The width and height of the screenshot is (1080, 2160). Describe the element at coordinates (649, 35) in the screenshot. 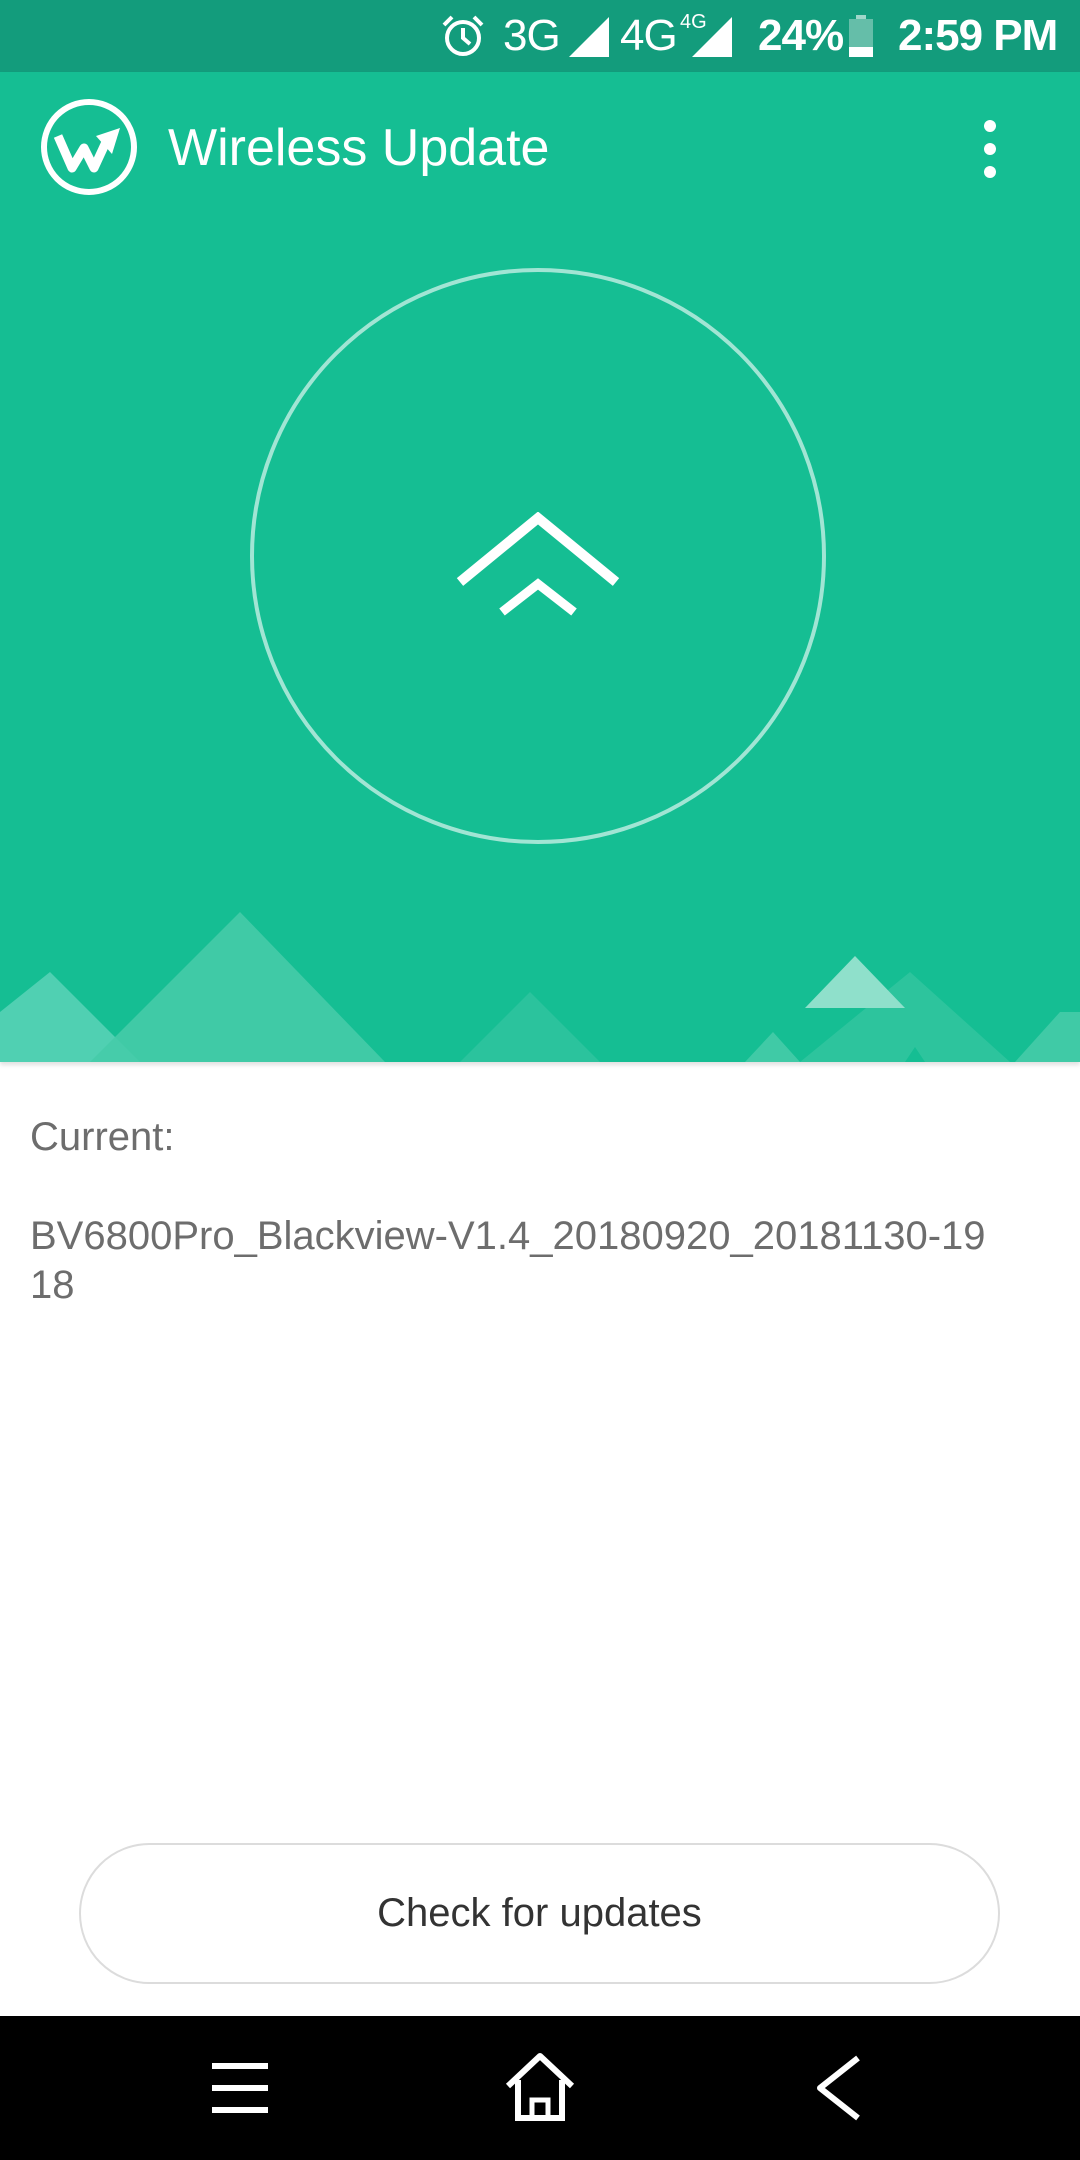

I see `network-type-4g: 4G` at that location.